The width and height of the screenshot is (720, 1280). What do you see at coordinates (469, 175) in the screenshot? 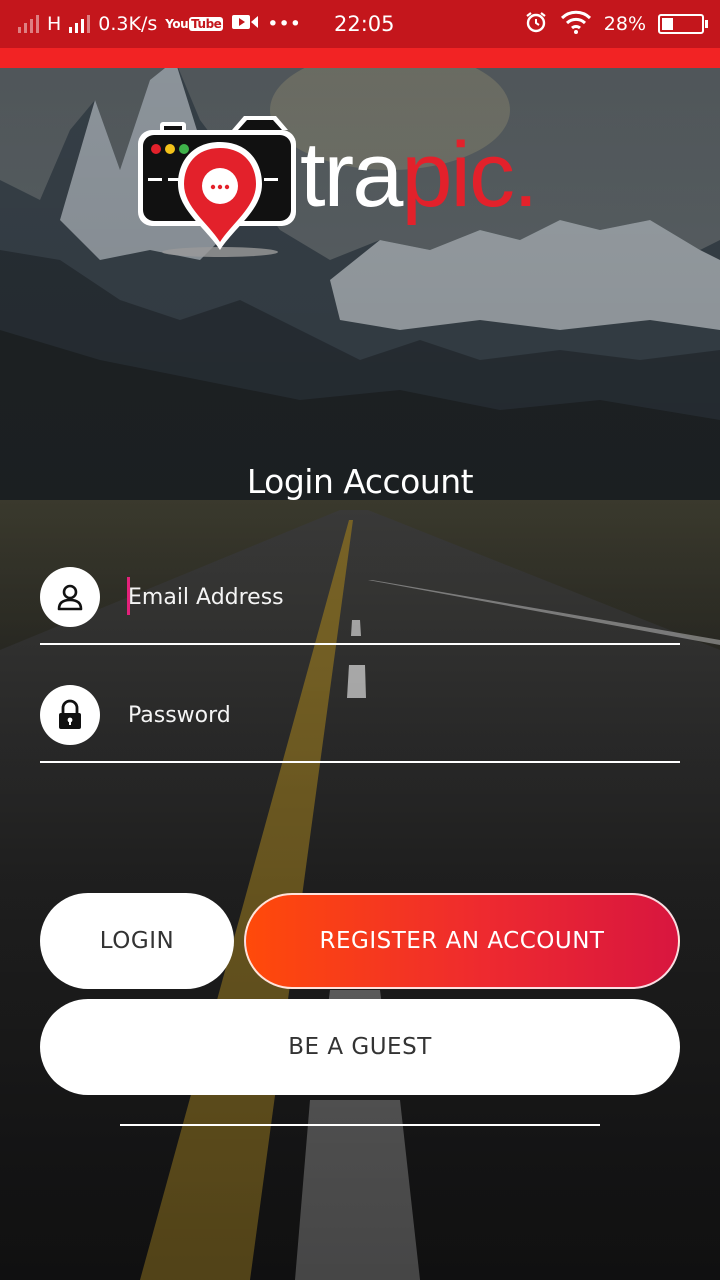
I see `logo-text-pic: pic.` at bounding box center [469, 175].